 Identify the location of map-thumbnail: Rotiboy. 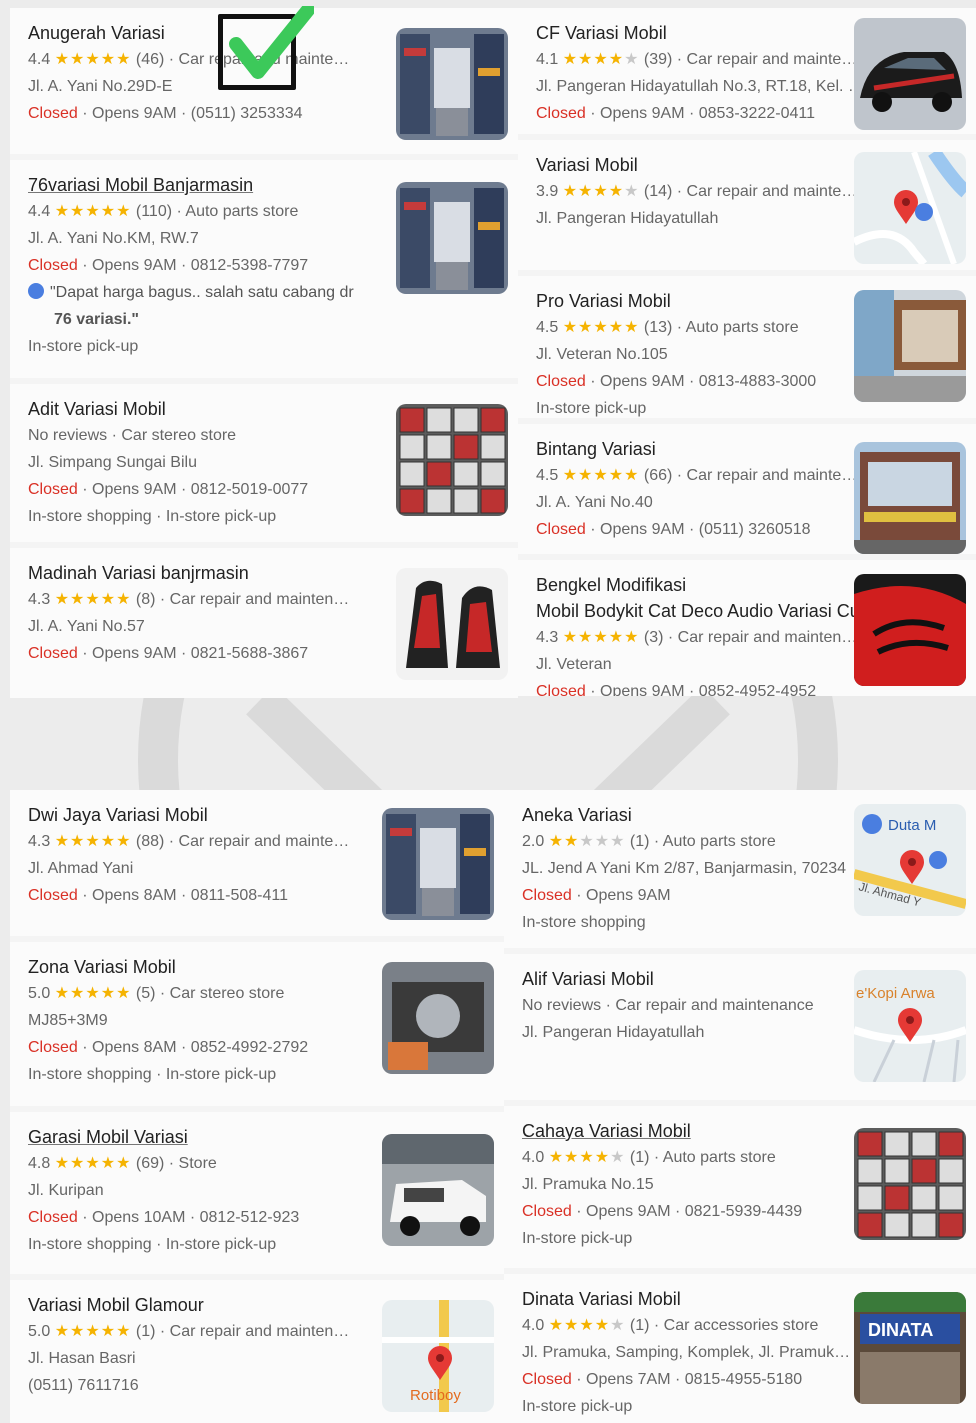
(438, 1356).